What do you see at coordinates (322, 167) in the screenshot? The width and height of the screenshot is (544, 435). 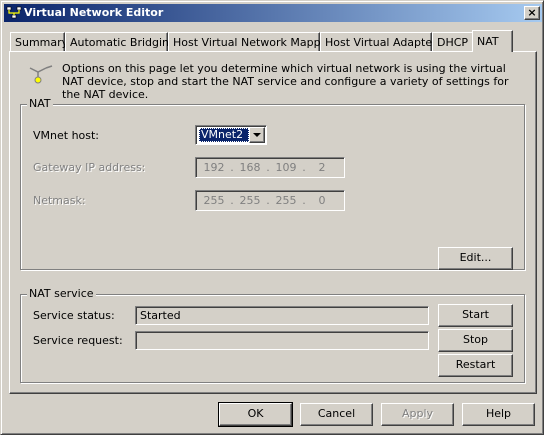 I see `gateway-octet-4: 2` at bounding box center [322, 167].